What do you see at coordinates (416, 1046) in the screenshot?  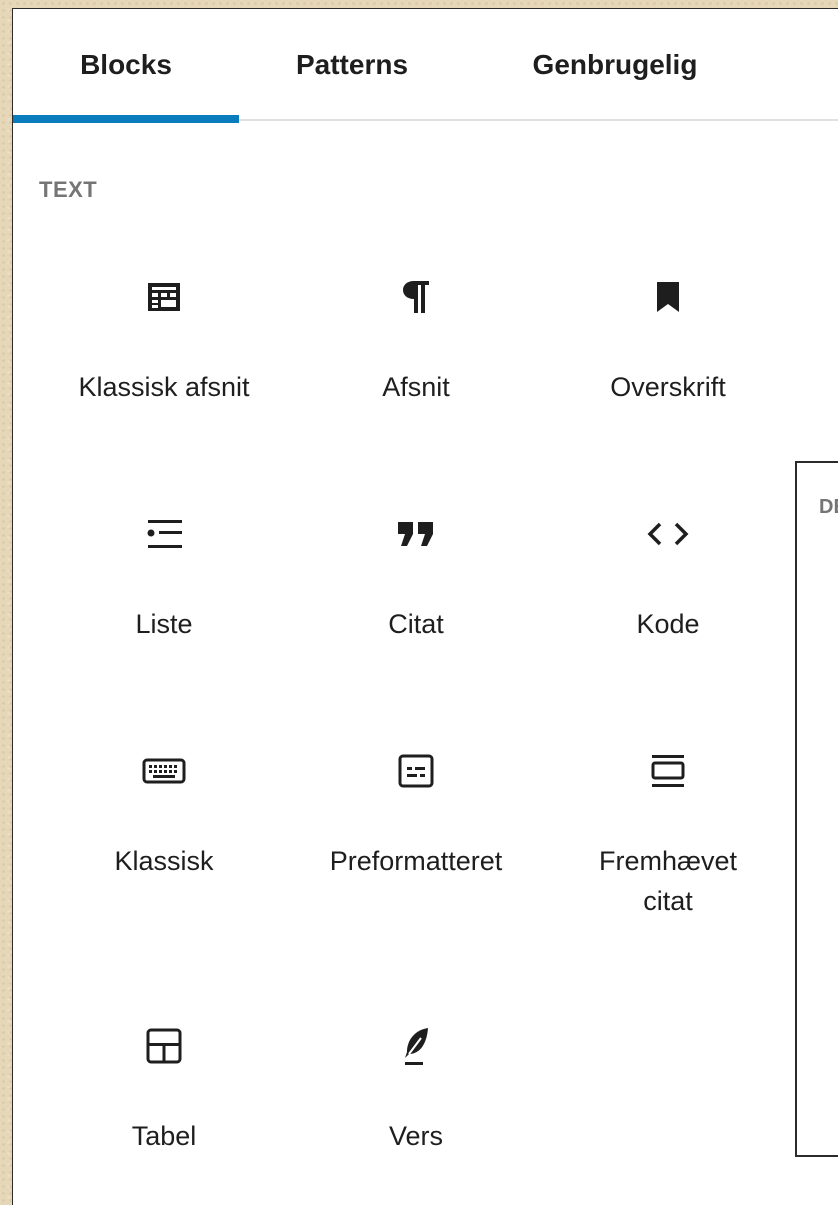 I see `feather-icon` at bounding box center [416, 1046].